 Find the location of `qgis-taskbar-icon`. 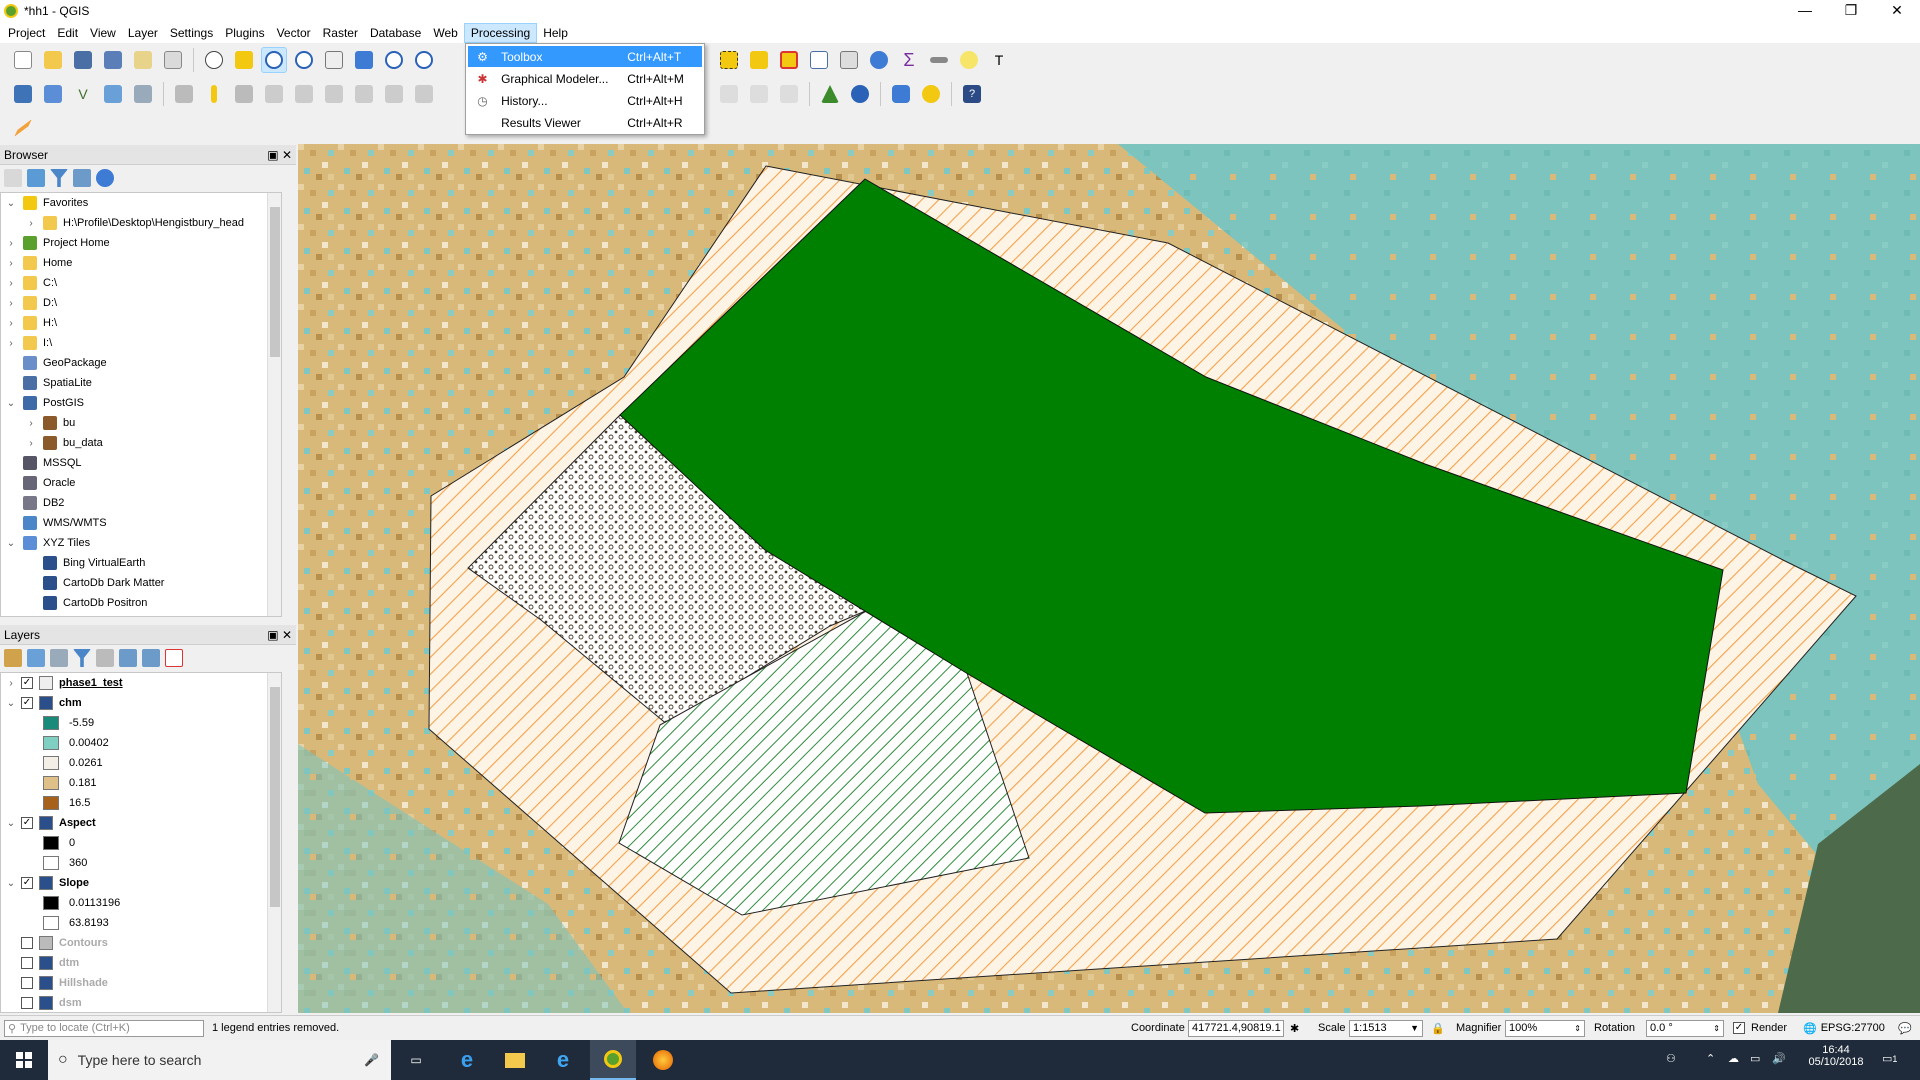

qgis-taskbar-icon is located at coordinates (613, 1060).